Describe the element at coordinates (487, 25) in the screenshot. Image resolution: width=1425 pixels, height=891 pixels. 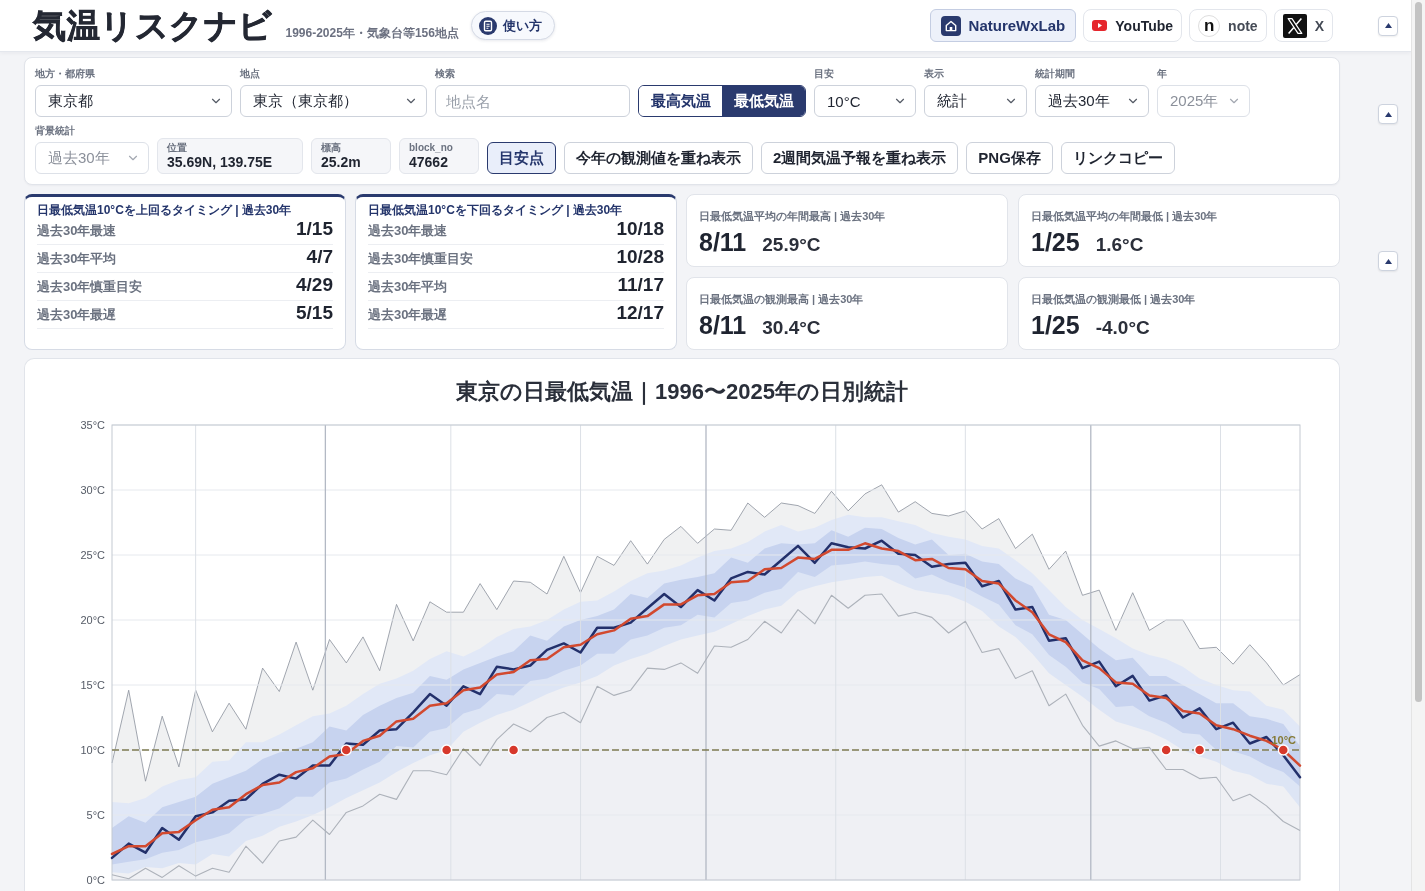
I see `document-icon` at that location.